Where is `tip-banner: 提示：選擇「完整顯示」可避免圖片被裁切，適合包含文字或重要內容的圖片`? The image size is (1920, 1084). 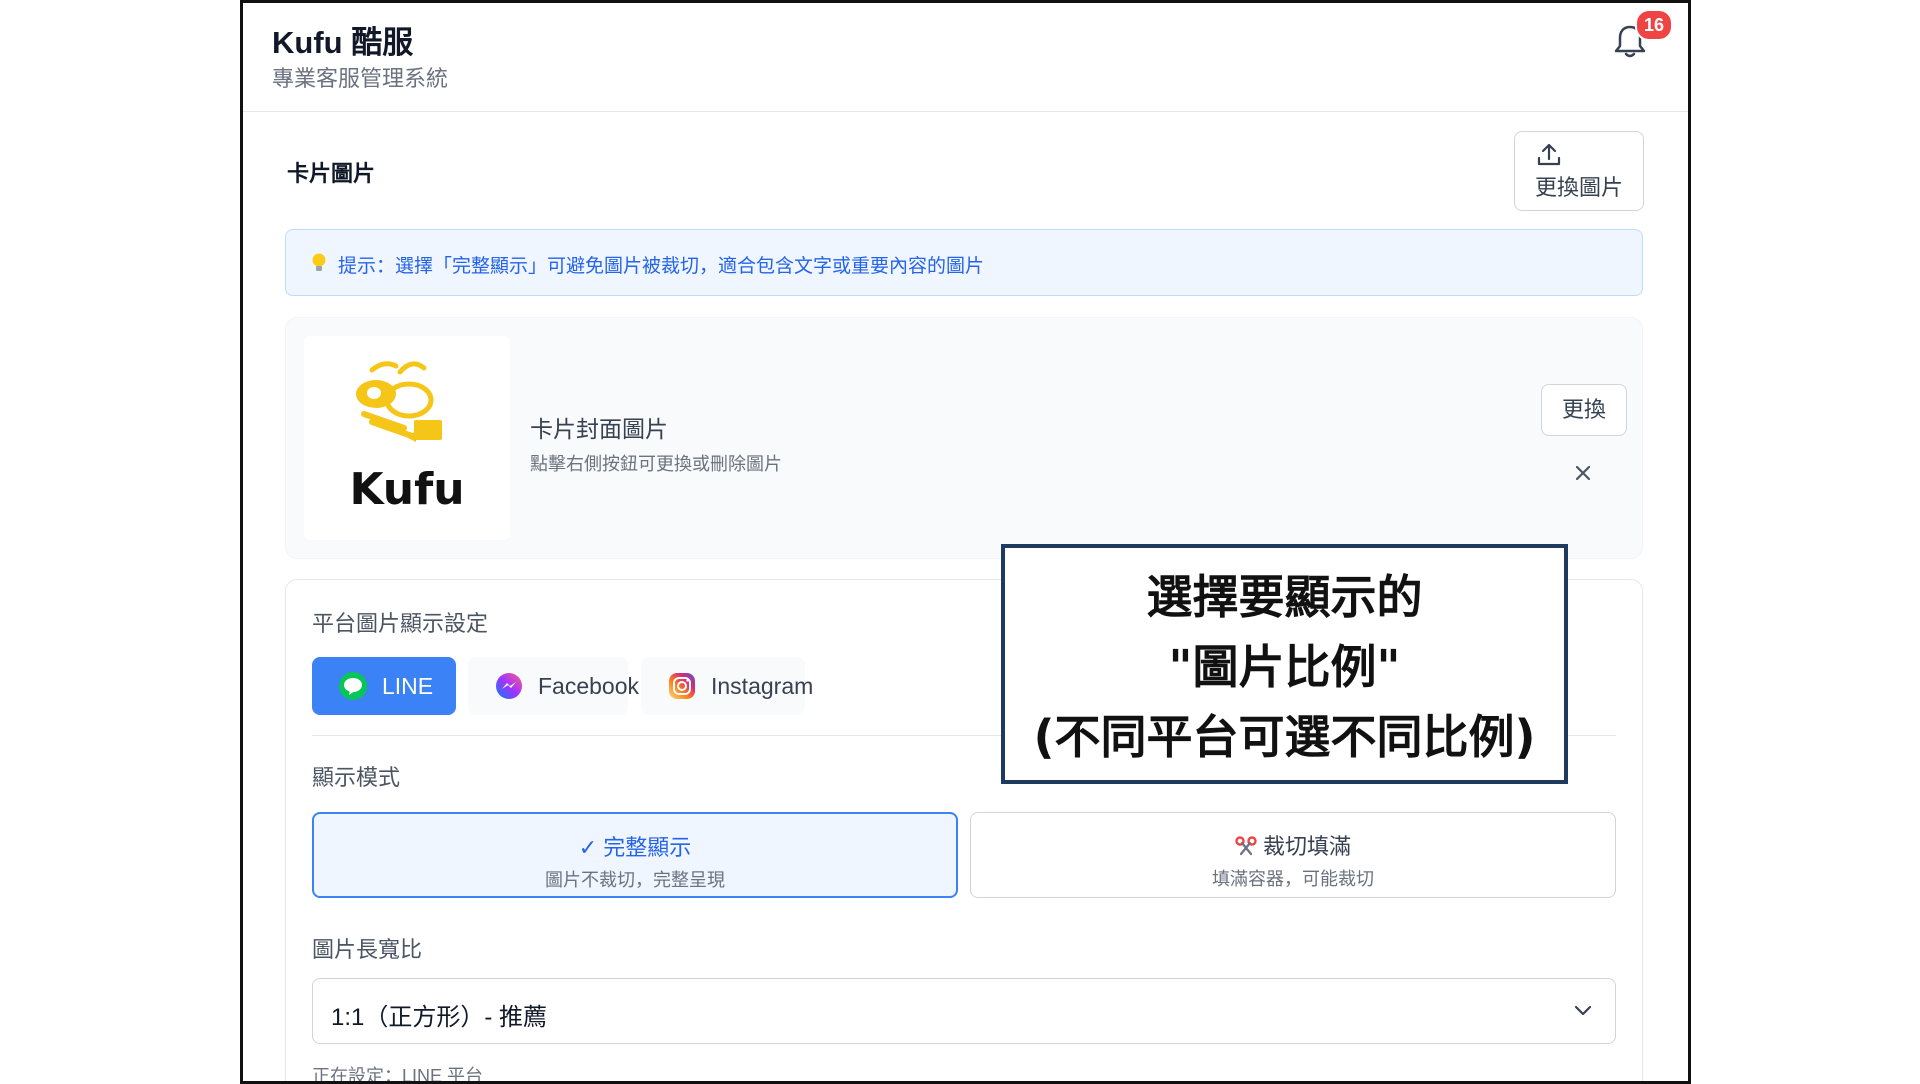
tip-banner: 提示：選擇「完整顯示」可避免圖片被裁切，適合包含文字或重要內容的圖片 is located at coordinates (964, 262).